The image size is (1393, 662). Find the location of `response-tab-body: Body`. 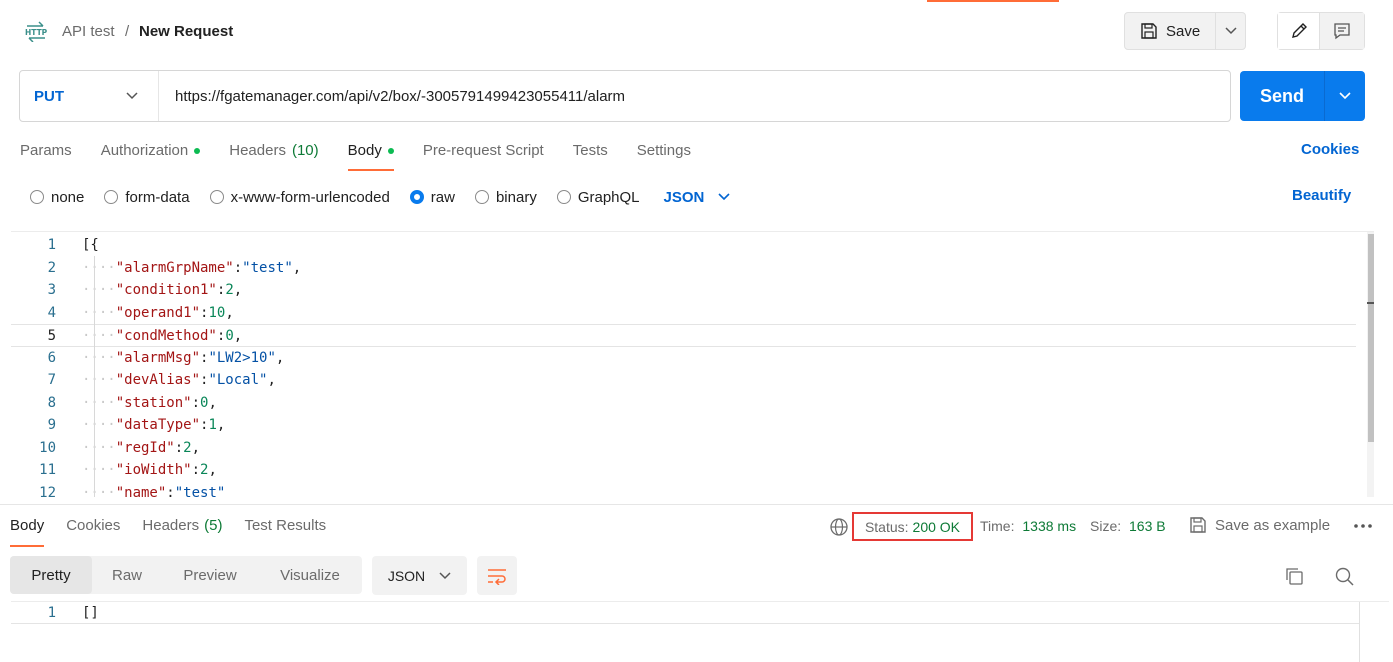

response-tab-body: Body is located at coordinates (27, 532).